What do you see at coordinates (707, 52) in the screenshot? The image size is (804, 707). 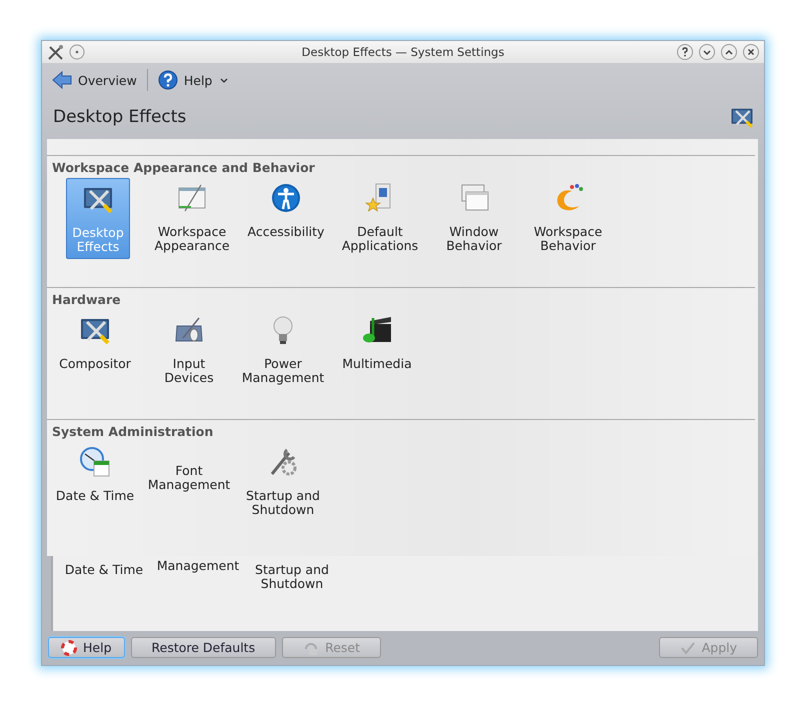 I see `minimize-icon` at bounding box center [707, 52].